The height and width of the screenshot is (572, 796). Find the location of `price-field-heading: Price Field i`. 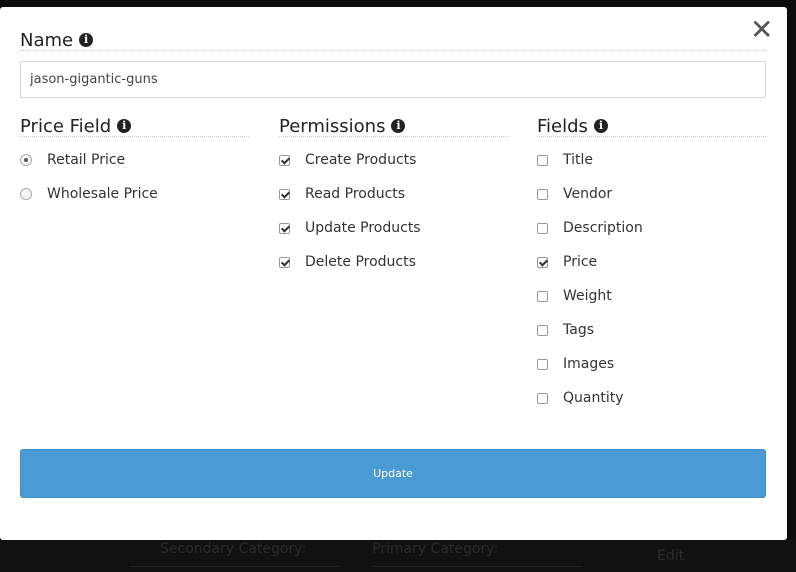

price-field-heading: Price Field i is located at coordinates (76, 126).